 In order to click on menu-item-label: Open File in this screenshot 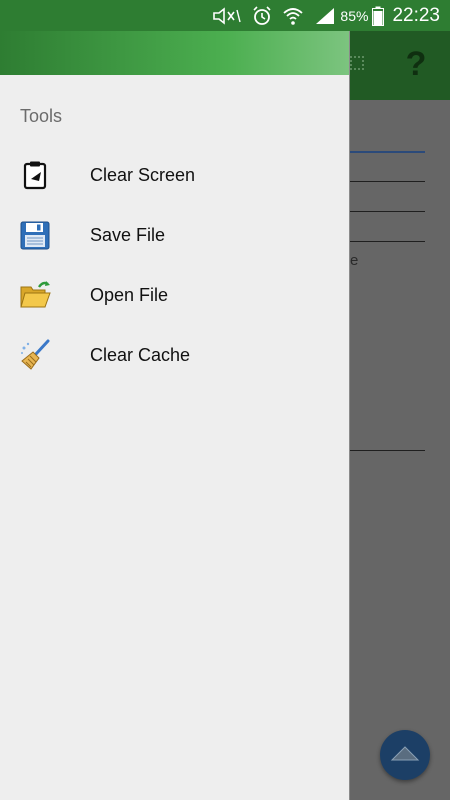, I will do `click(129, 295)`.